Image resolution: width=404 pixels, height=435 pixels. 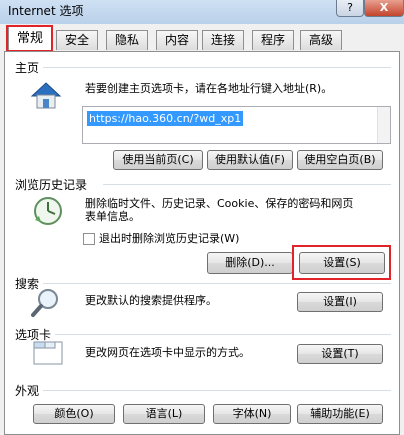 What do you see at coordinates (321, 40) in the screenshot?
I see `tab-advanced: 高级` at bounding box center [321, 40].